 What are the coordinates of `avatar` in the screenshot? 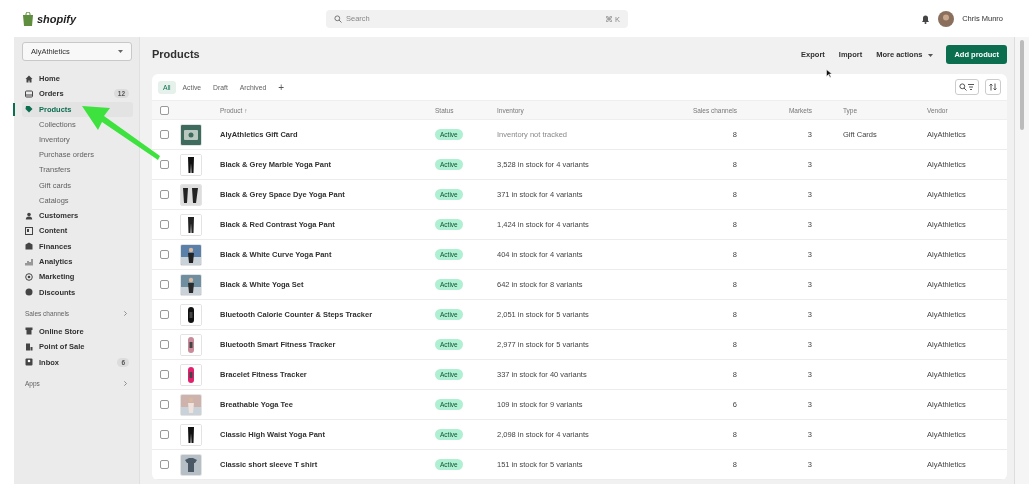 It's located at (946, 18).